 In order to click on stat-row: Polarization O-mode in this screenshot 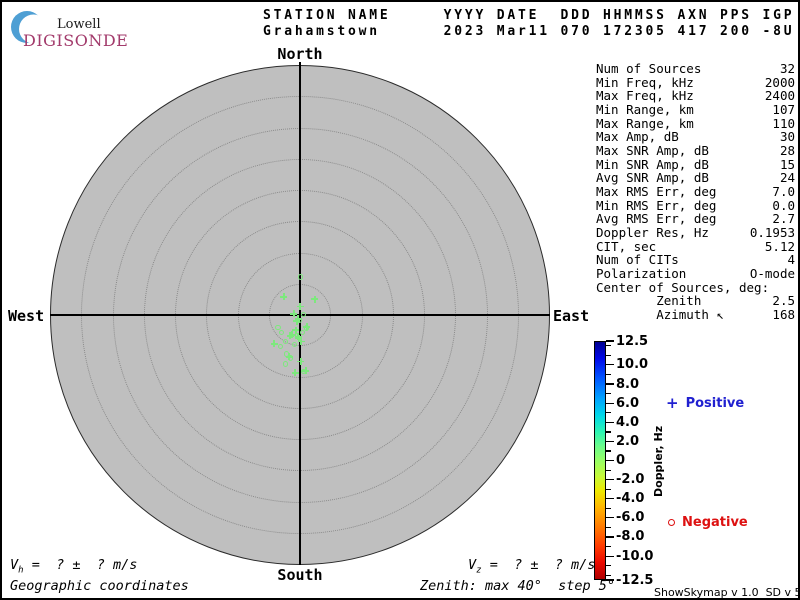, I will do `click(695, 274)`.